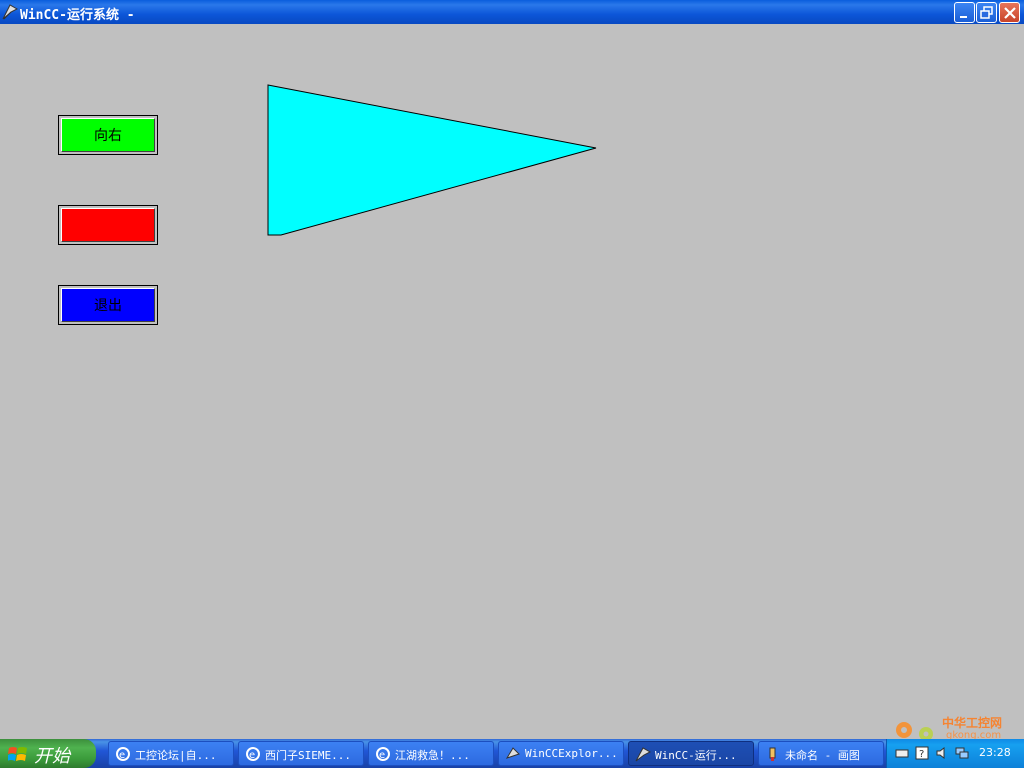 The height and width of the screenshot is (768, 1024). I want to click on minimize-icon, so click(963, 17).